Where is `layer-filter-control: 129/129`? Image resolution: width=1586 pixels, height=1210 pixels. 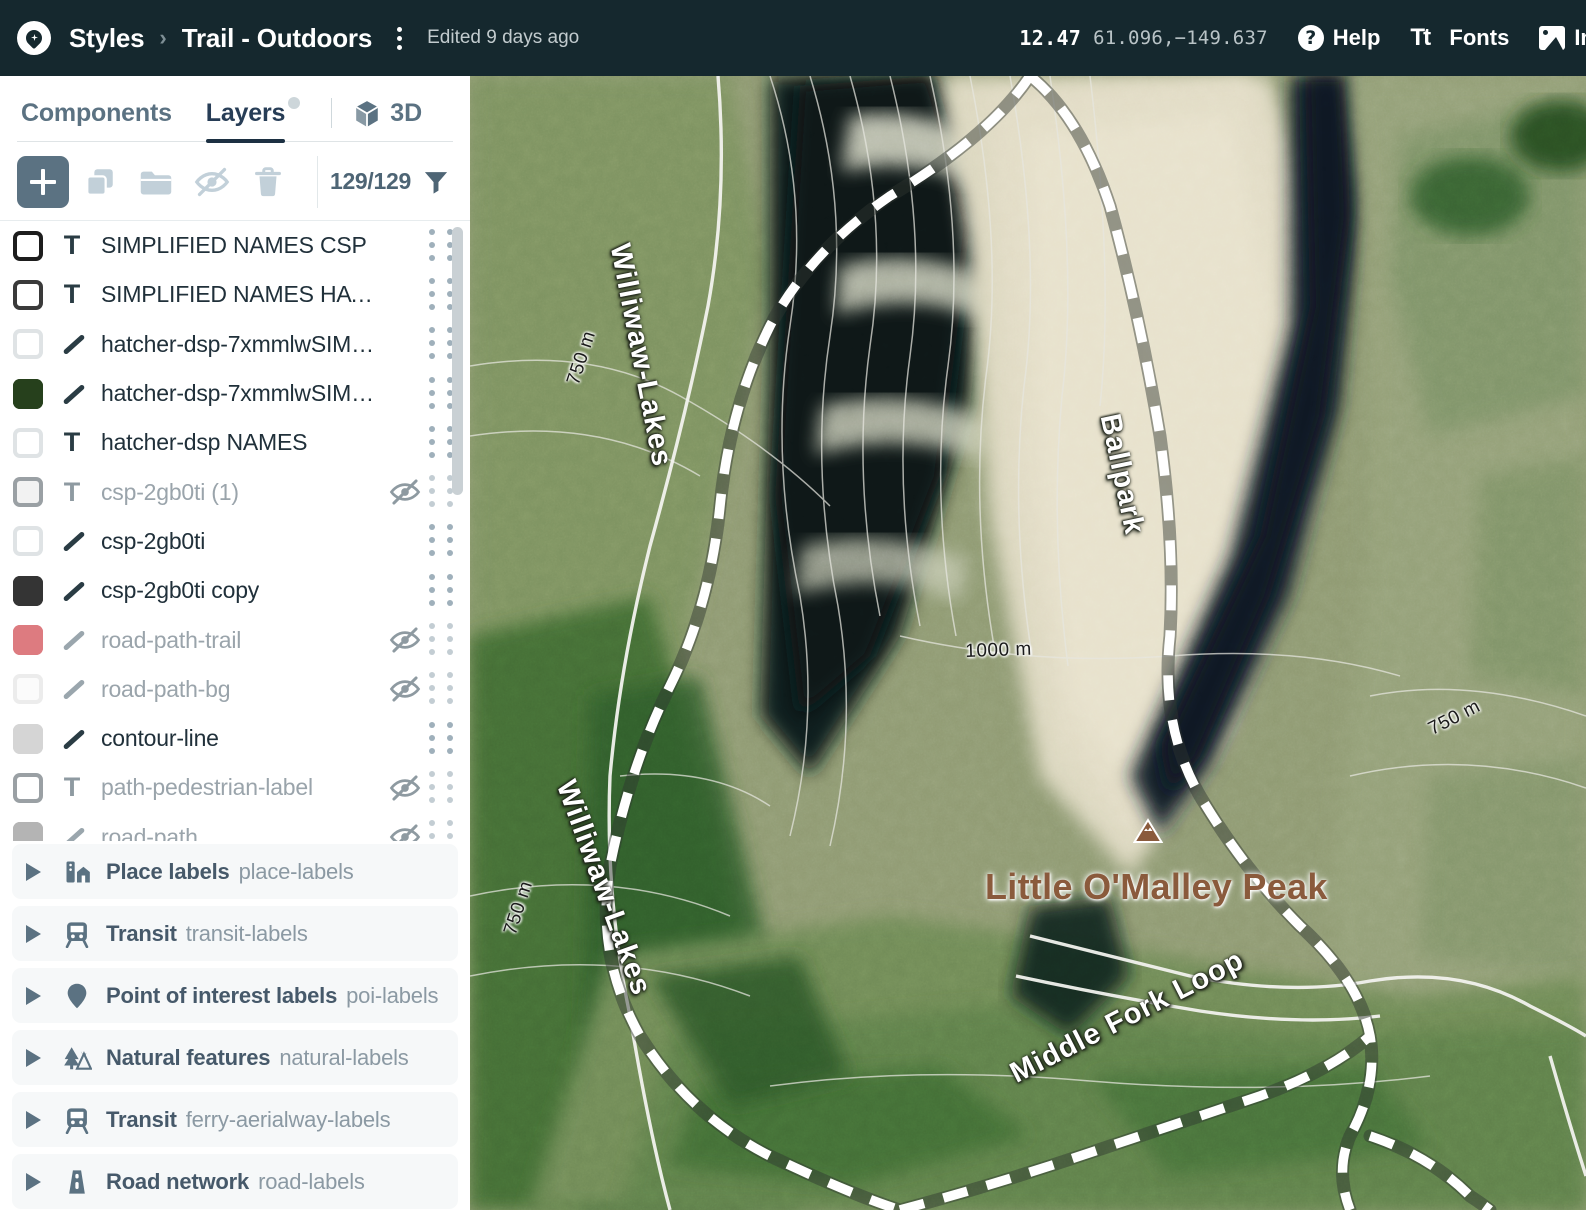 layer-filter-control: 129/129 is located at coordinates (393, 182).